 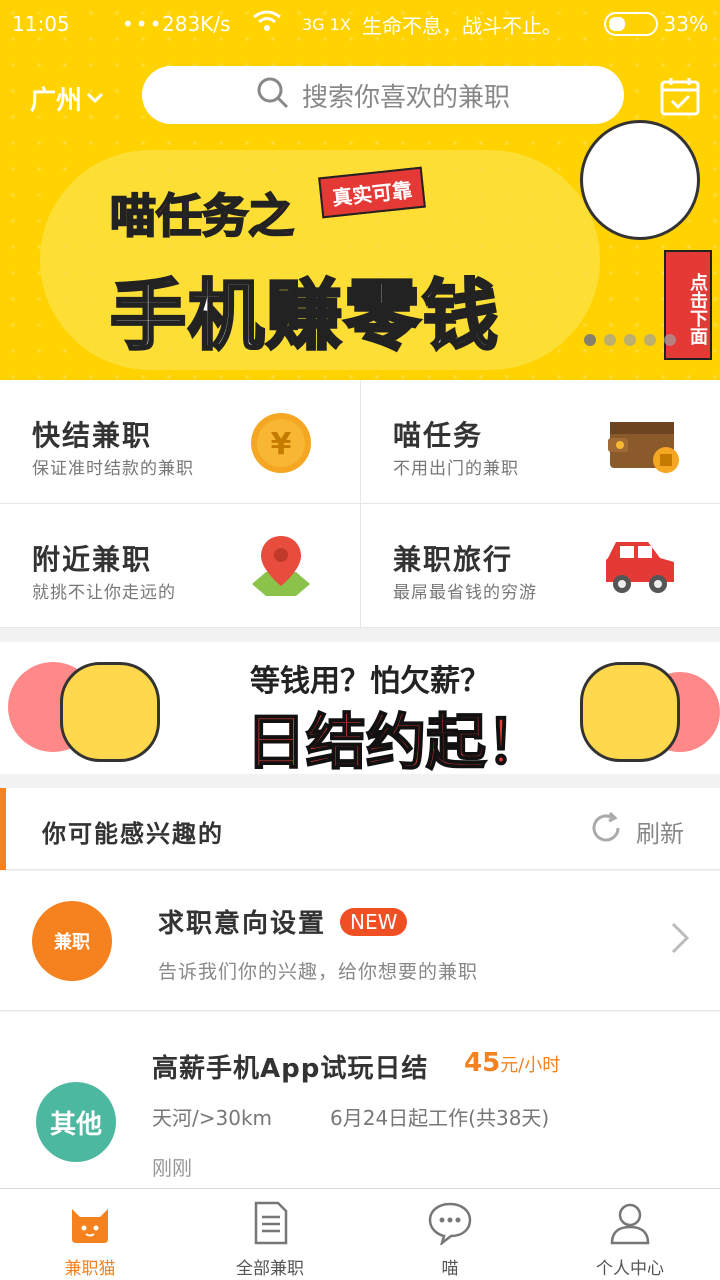 What do you see at coordinates (113, 469) in the screenshot?
I see `category-subtitle: 保证准时结款的兼职` at bounding box center [113, 469].